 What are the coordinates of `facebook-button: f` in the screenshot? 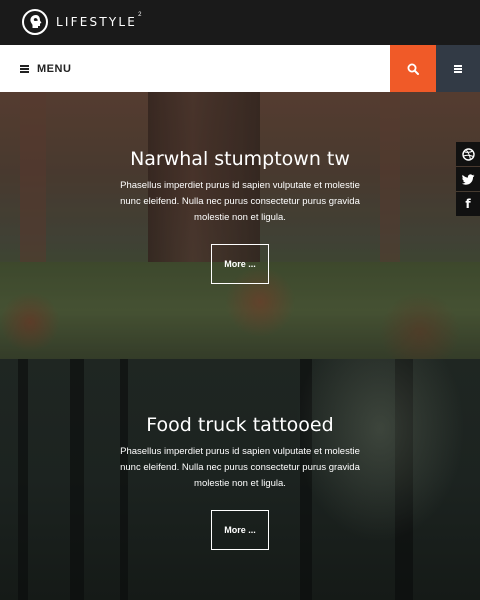 It's located at (468, 204).